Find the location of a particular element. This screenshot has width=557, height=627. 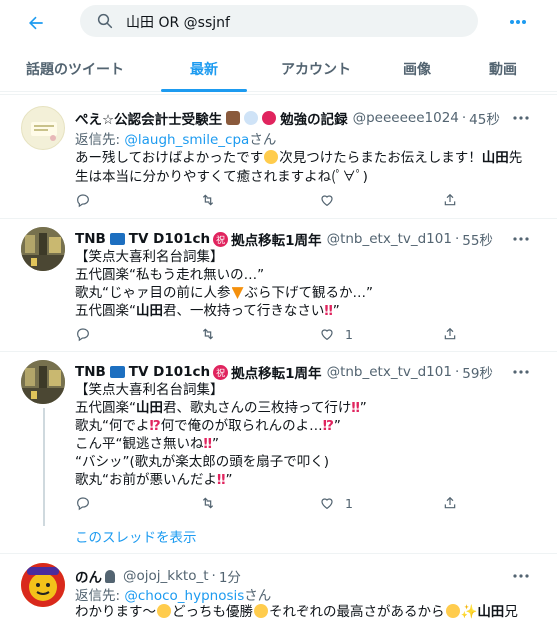

back-arrow-icon is located at coordinates (36, 23).